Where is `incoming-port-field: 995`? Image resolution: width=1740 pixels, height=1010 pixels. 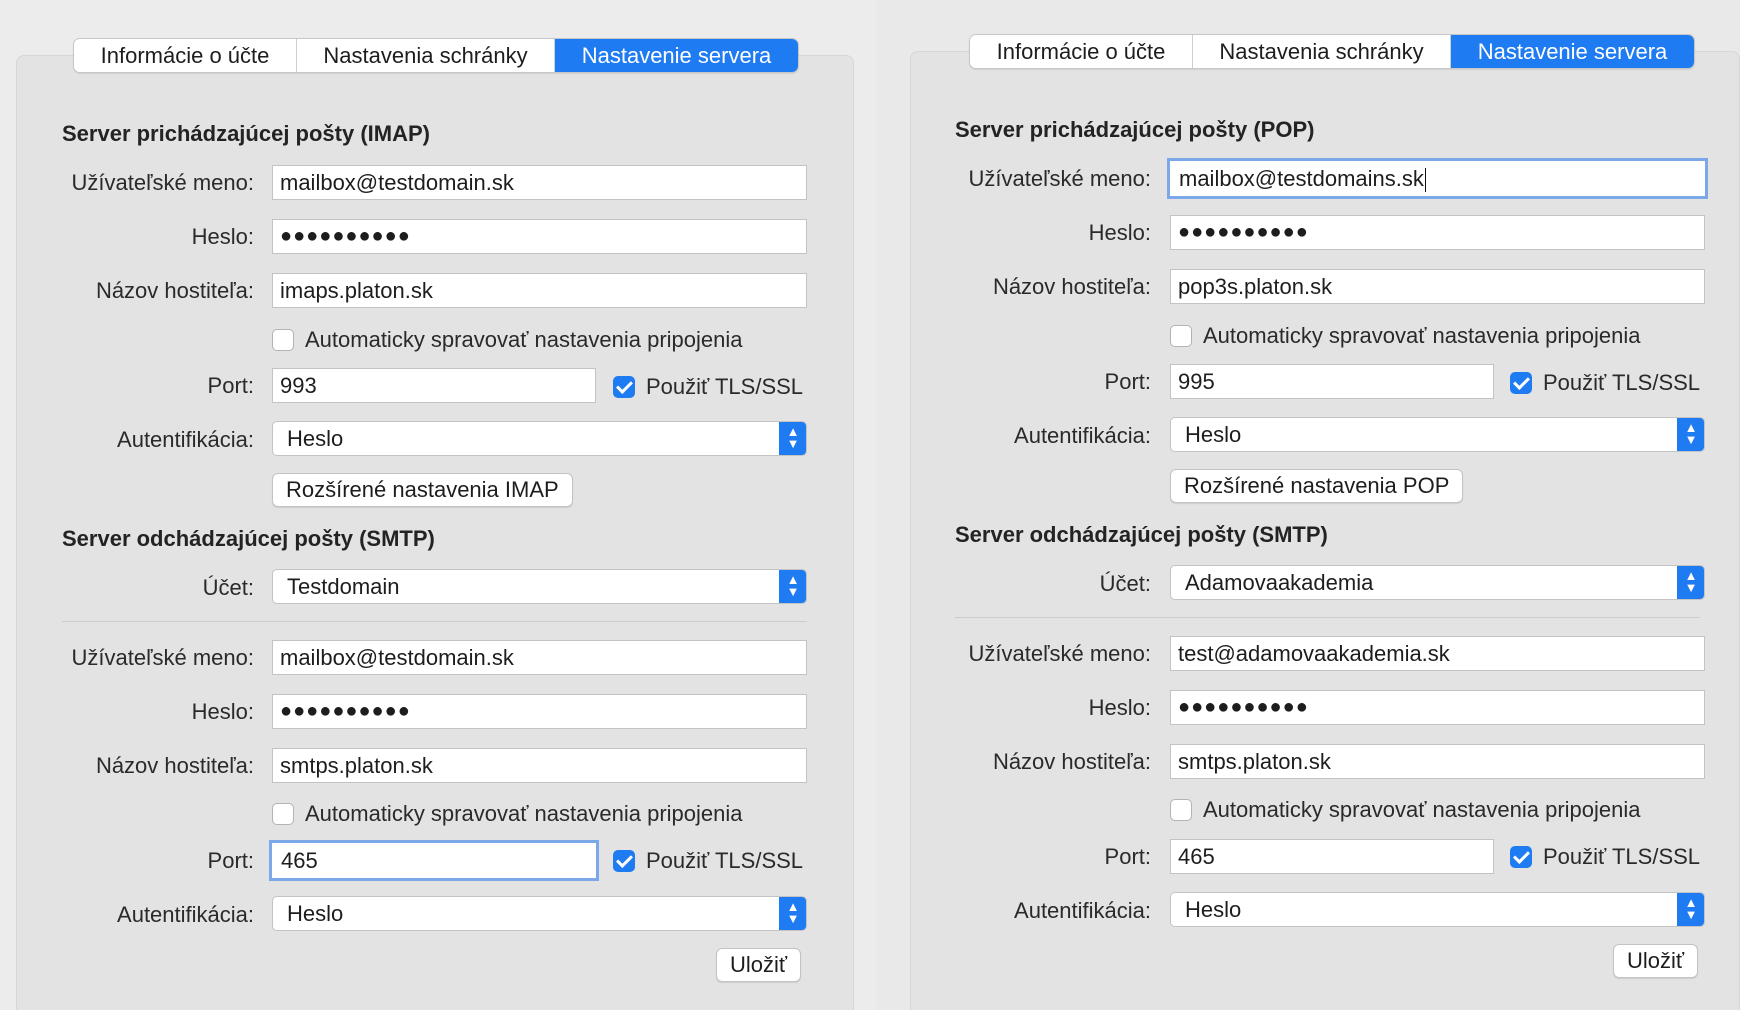
incoming-port-field: 995 is located at coordinates (1332, 381).